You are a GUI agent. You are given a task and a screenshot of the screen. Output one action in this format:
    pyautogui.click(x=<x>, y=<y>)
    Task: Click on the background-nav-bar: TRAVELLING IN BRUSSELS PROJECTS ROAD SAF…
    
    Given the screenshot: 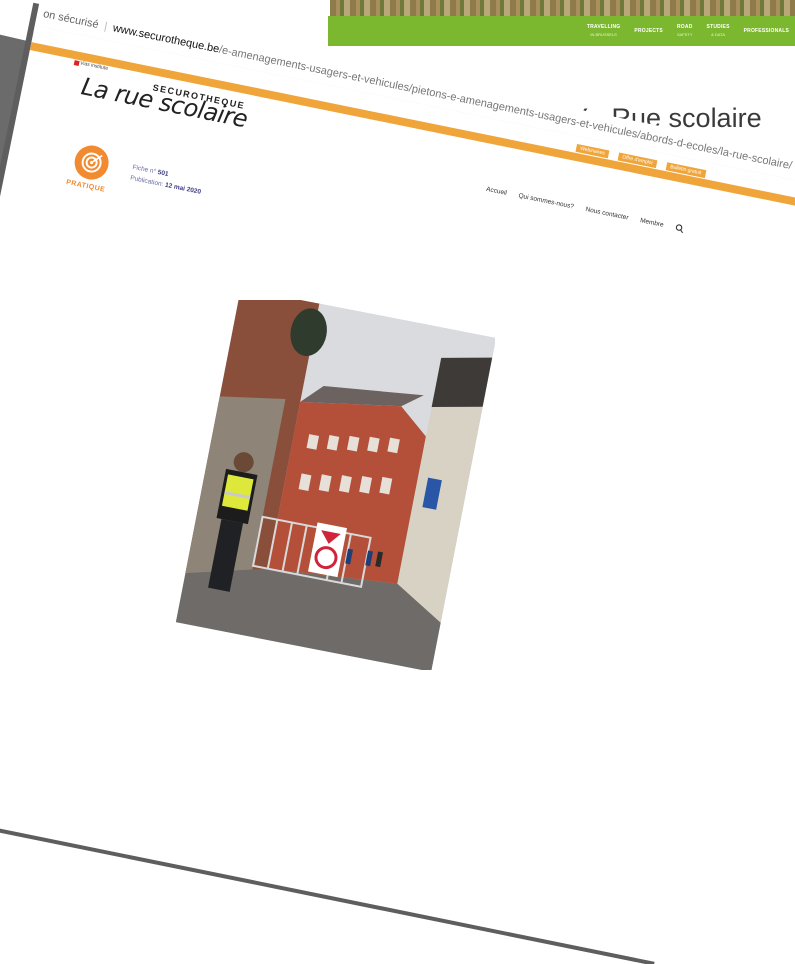 What is the action you would take?
    pyautogui.click(x=561, y=31)
    